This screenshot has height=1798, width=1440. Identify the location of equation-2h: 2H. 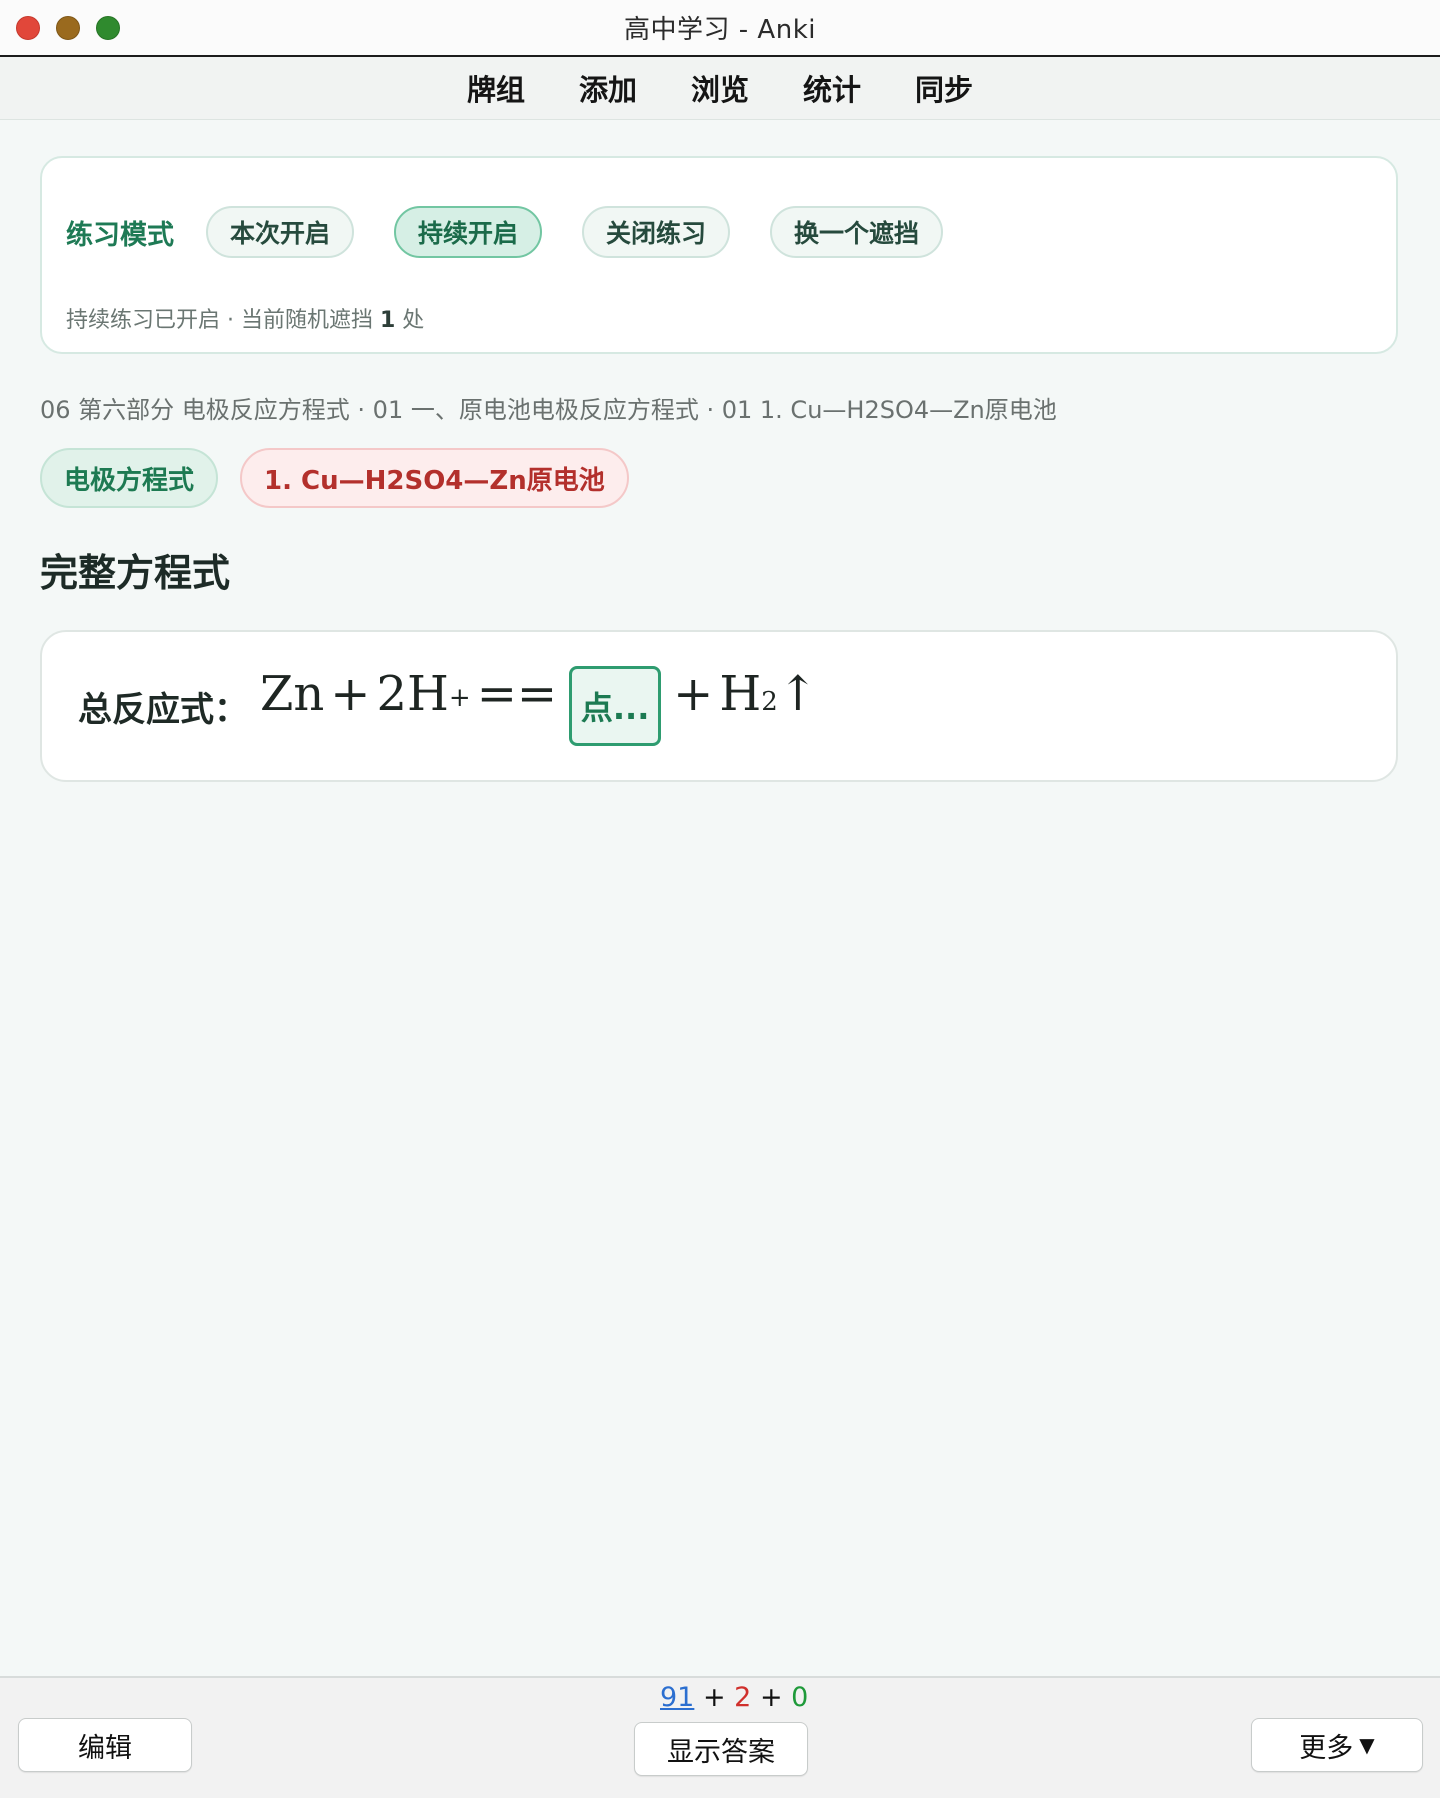
(412, 694).